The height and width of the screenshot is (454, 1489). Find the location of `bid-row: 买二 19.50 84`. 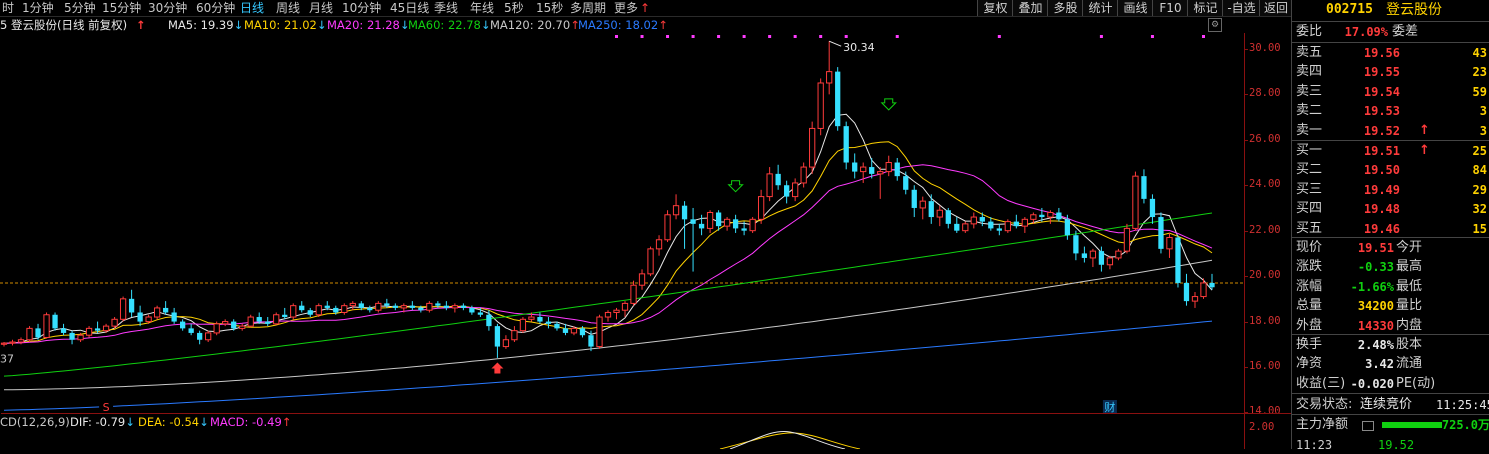

bid-row: 买二 19.50 84 is located at coordinates (1390, 170).